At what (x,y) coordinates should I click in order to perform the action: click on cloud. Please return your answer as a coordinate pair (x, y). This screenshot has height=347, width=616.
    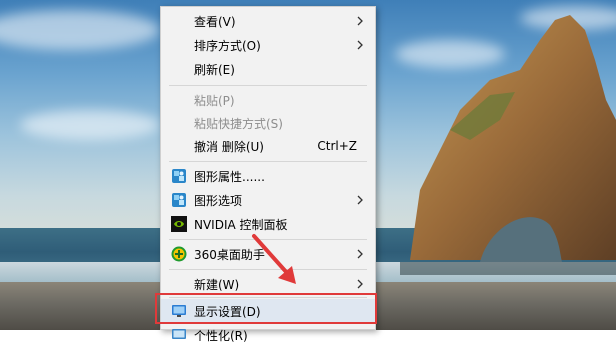
    Looking at the image, I should click on (90, 125).